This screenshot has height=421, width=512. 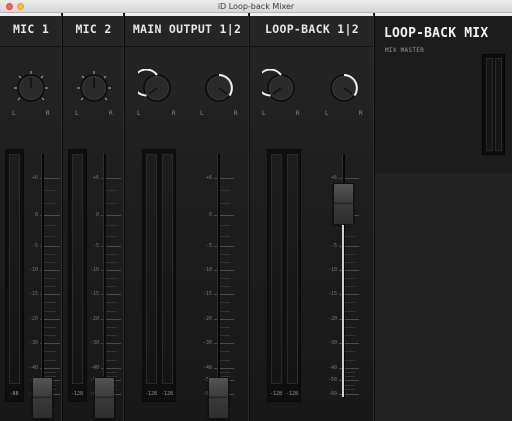 I want to click on meter-peak-label: -88, so click(x=14, y=394).